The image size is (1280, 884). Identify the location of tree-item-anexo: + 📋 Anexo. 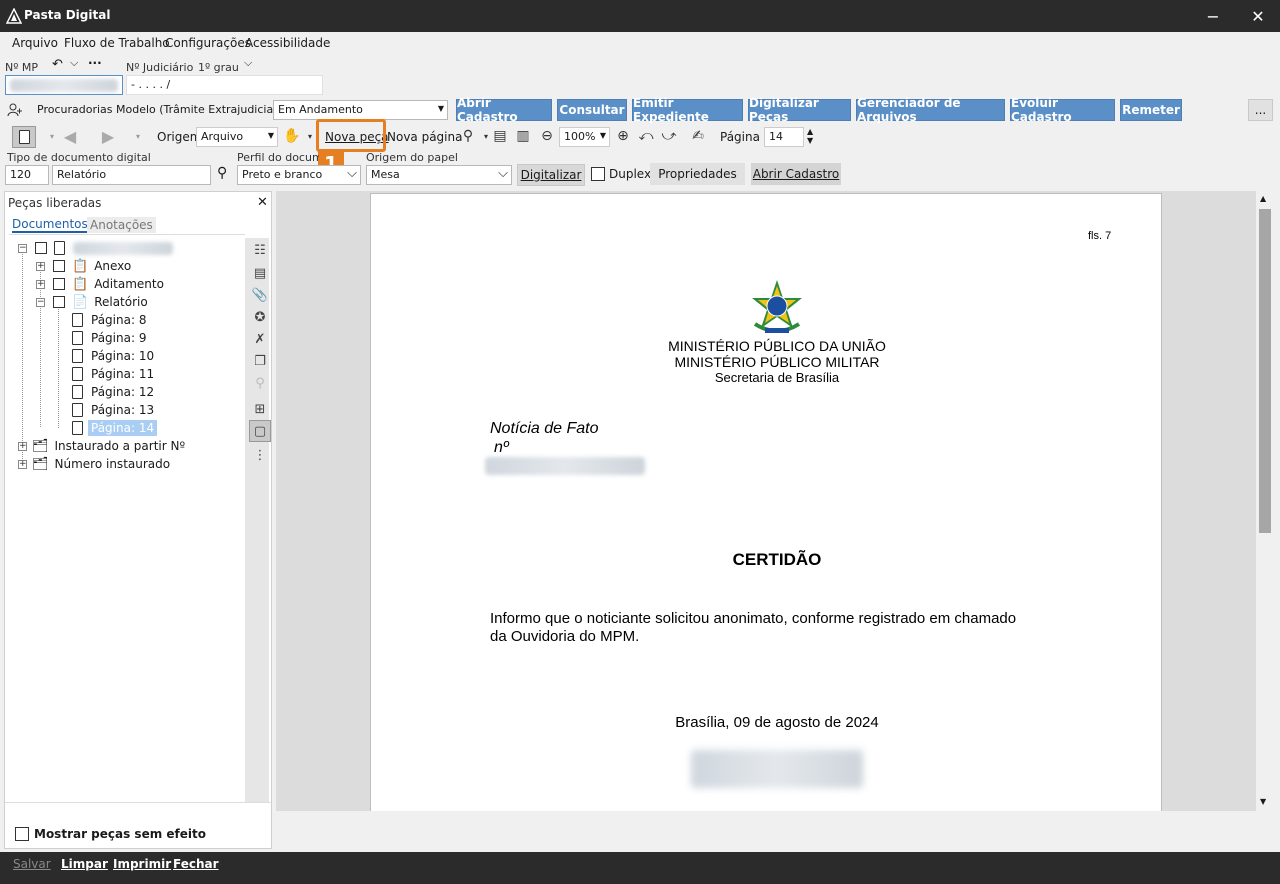
(83, 266).